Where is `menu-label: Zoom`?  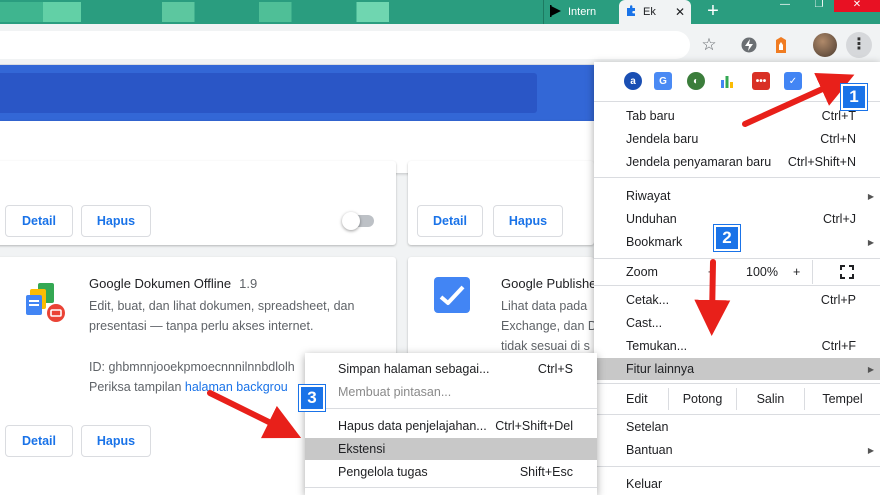
menu-label: Zoom is located at coordinates (642, 272).